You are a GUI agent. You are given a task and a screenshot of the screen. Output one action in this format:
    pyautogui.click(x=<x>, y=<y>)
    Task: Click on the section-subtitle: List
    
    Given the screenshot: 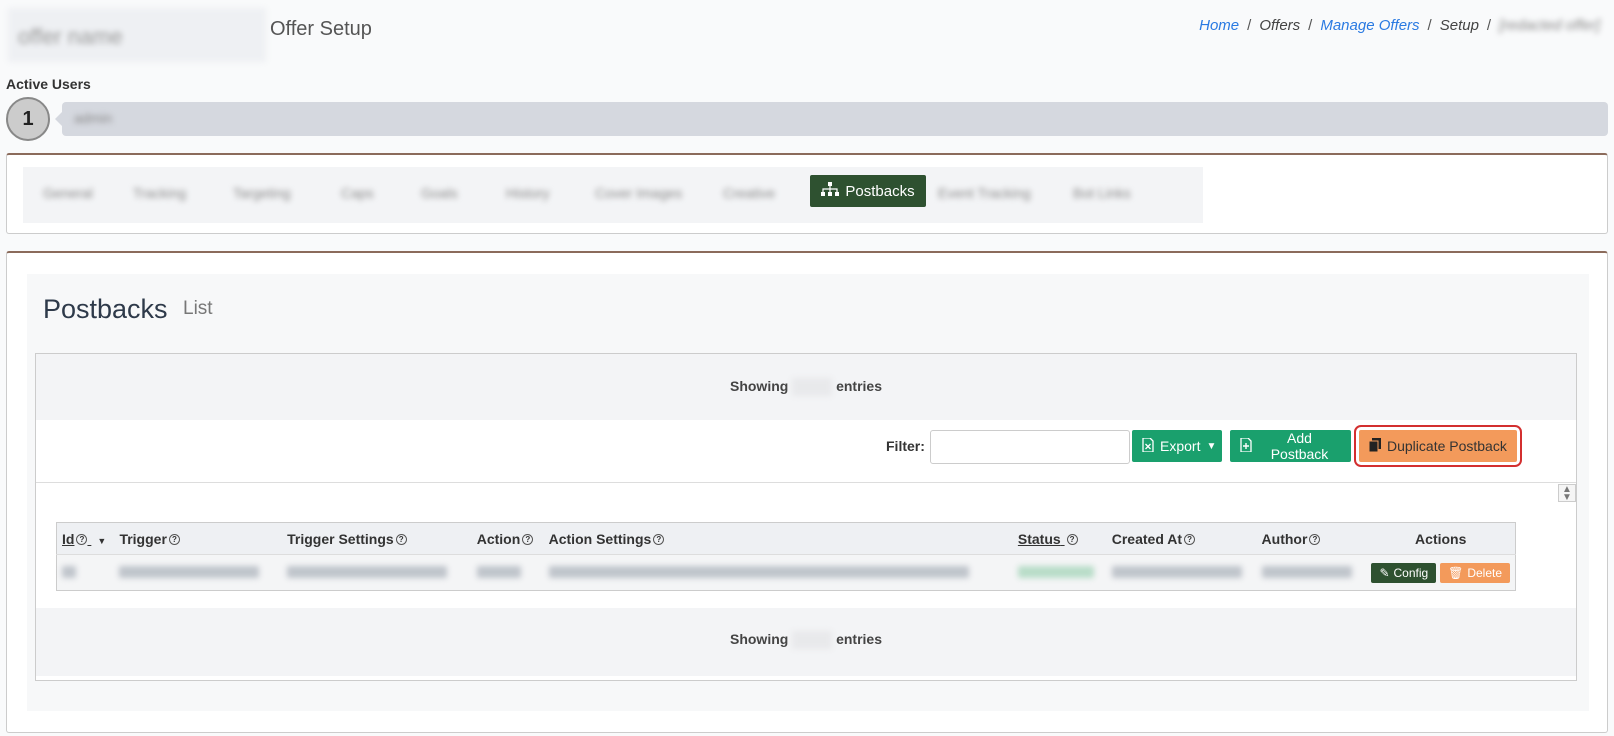 What is the action you would take?
    pyautogui.click(x=198, y=308)
    